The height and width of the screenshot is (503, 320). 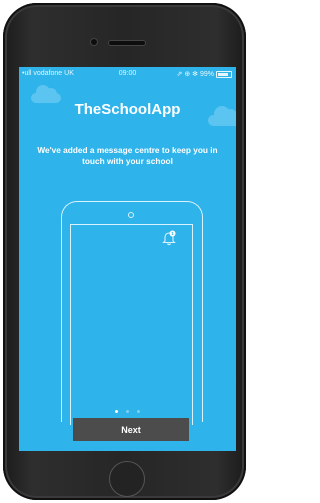 I want to click on bell-icon: 1, so click(x=169, y=238).